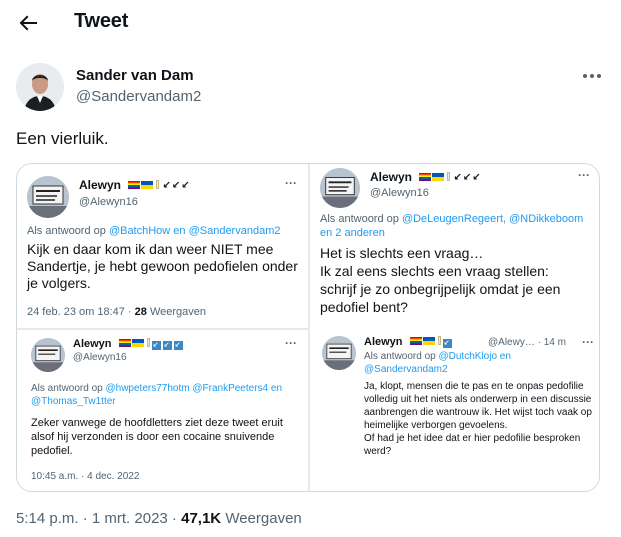 The image size is (621, 537). Describe the element at coordinates (140, 312) in the screenshot. I see `views-count: 28` at that location.